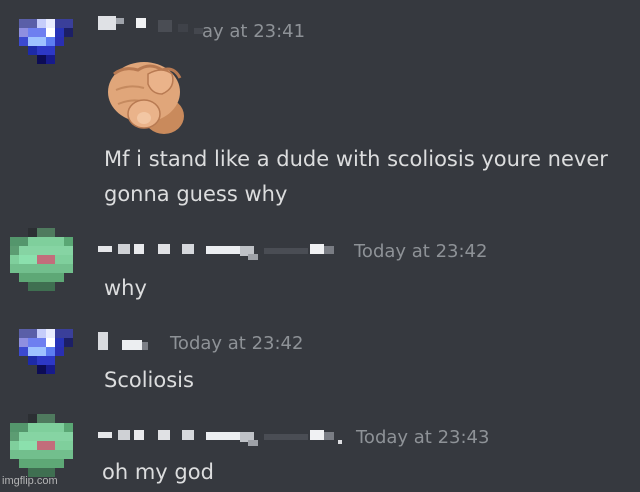 The height and width of the screenshot is (492, 640). What do you see at coordinates (423, 437) in the screenshot?
I see `message-timestamp: Today at 23:43` at bounding box center [423, 437].